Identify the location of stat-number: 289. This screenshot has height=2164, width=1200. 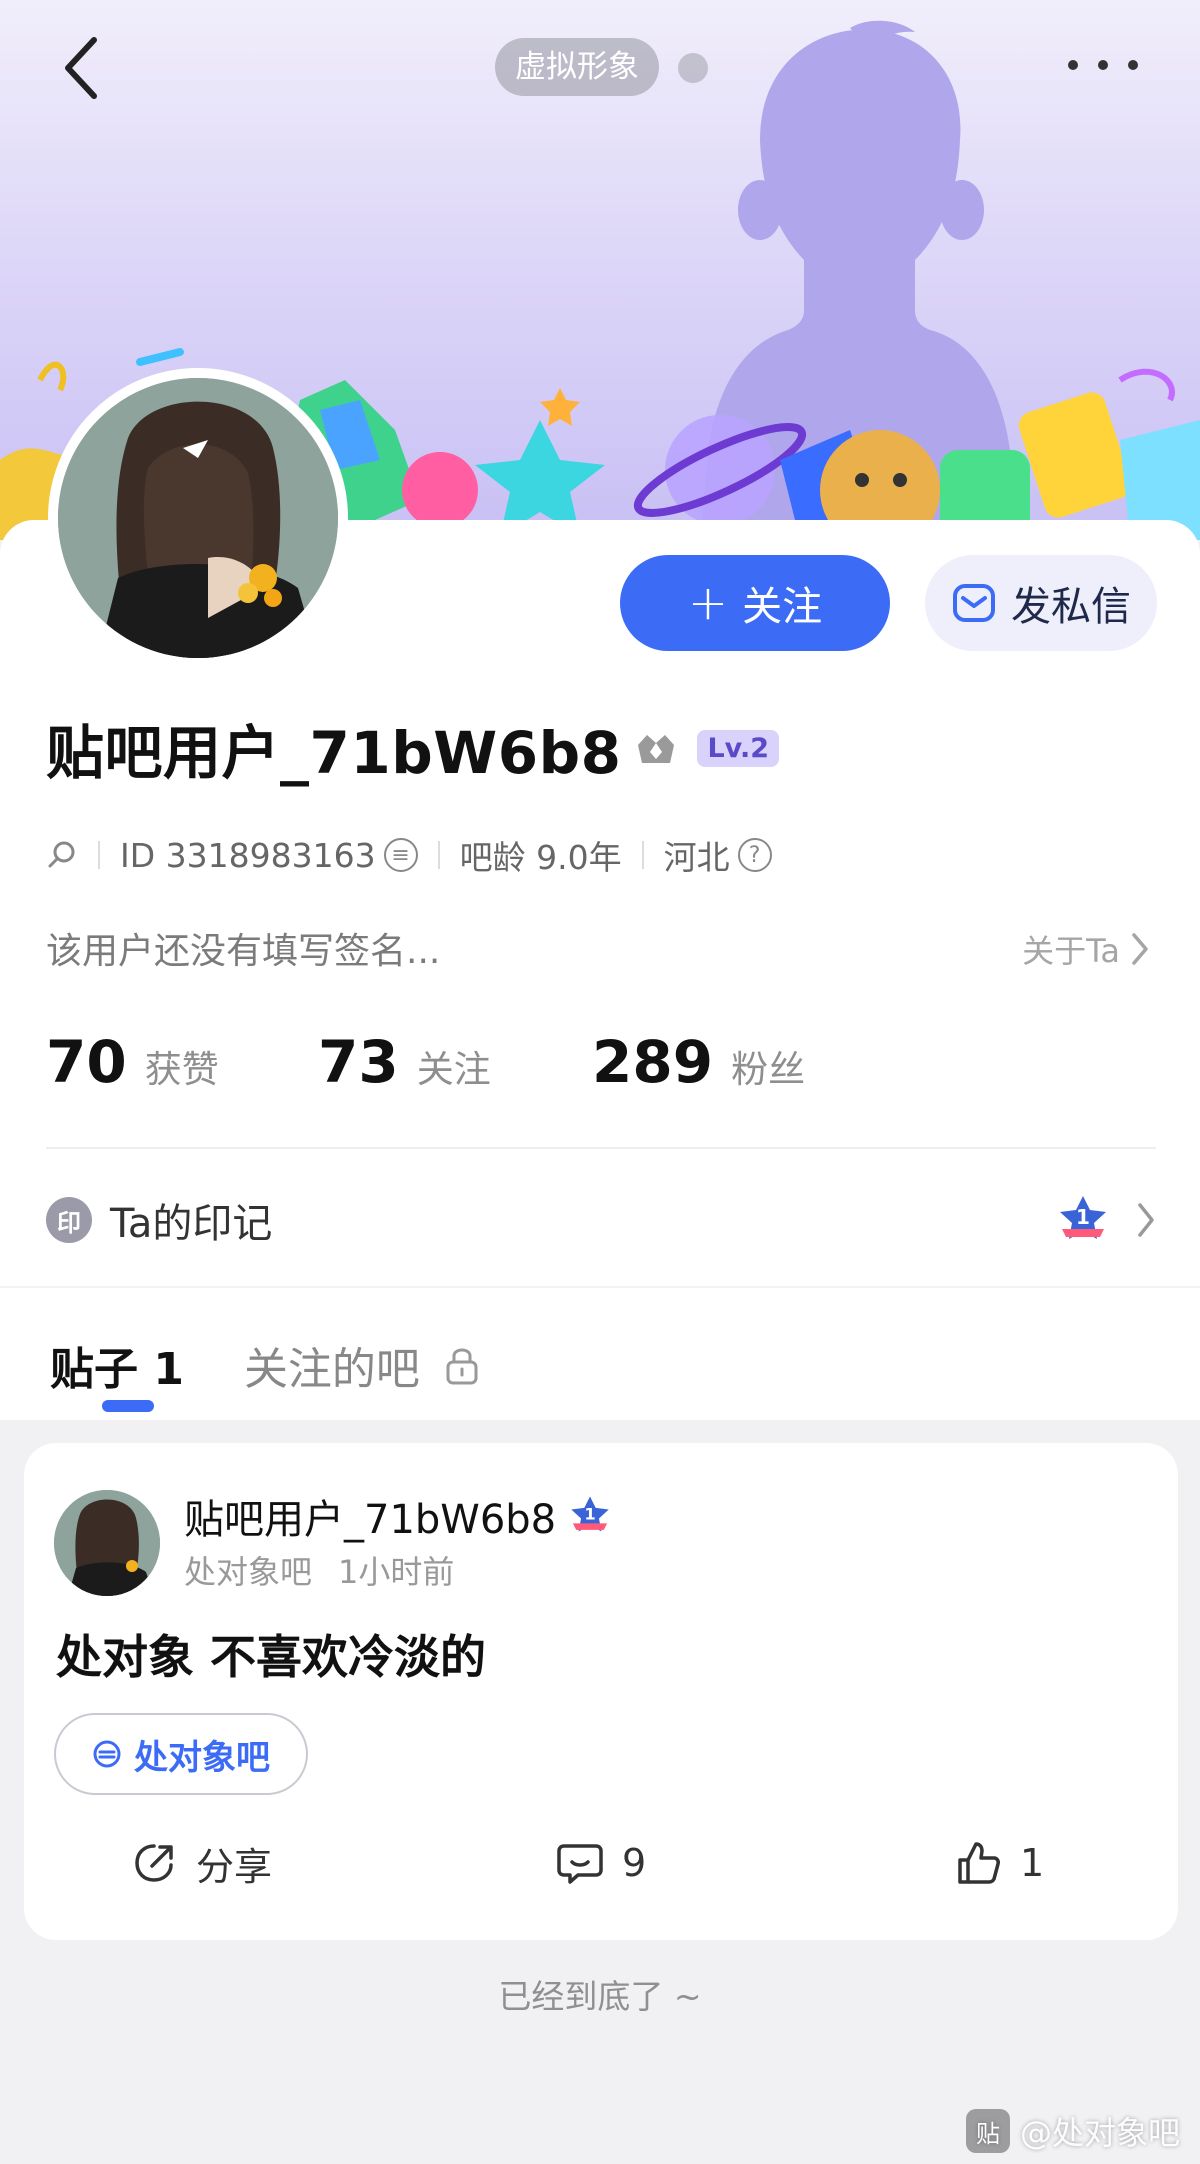
(653, 1062).